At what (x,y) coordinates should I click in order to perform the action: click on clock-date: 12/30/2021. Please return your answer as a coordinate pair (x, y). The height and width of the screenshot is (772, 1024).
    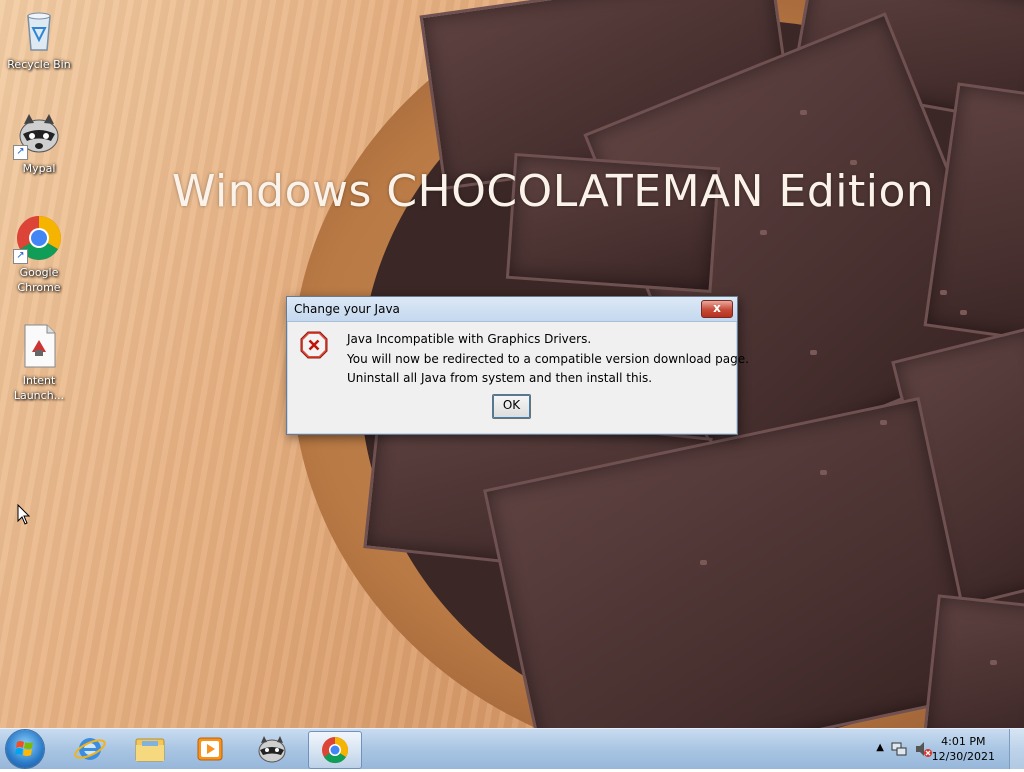
    Looking at the image, I should click on (963, 756).